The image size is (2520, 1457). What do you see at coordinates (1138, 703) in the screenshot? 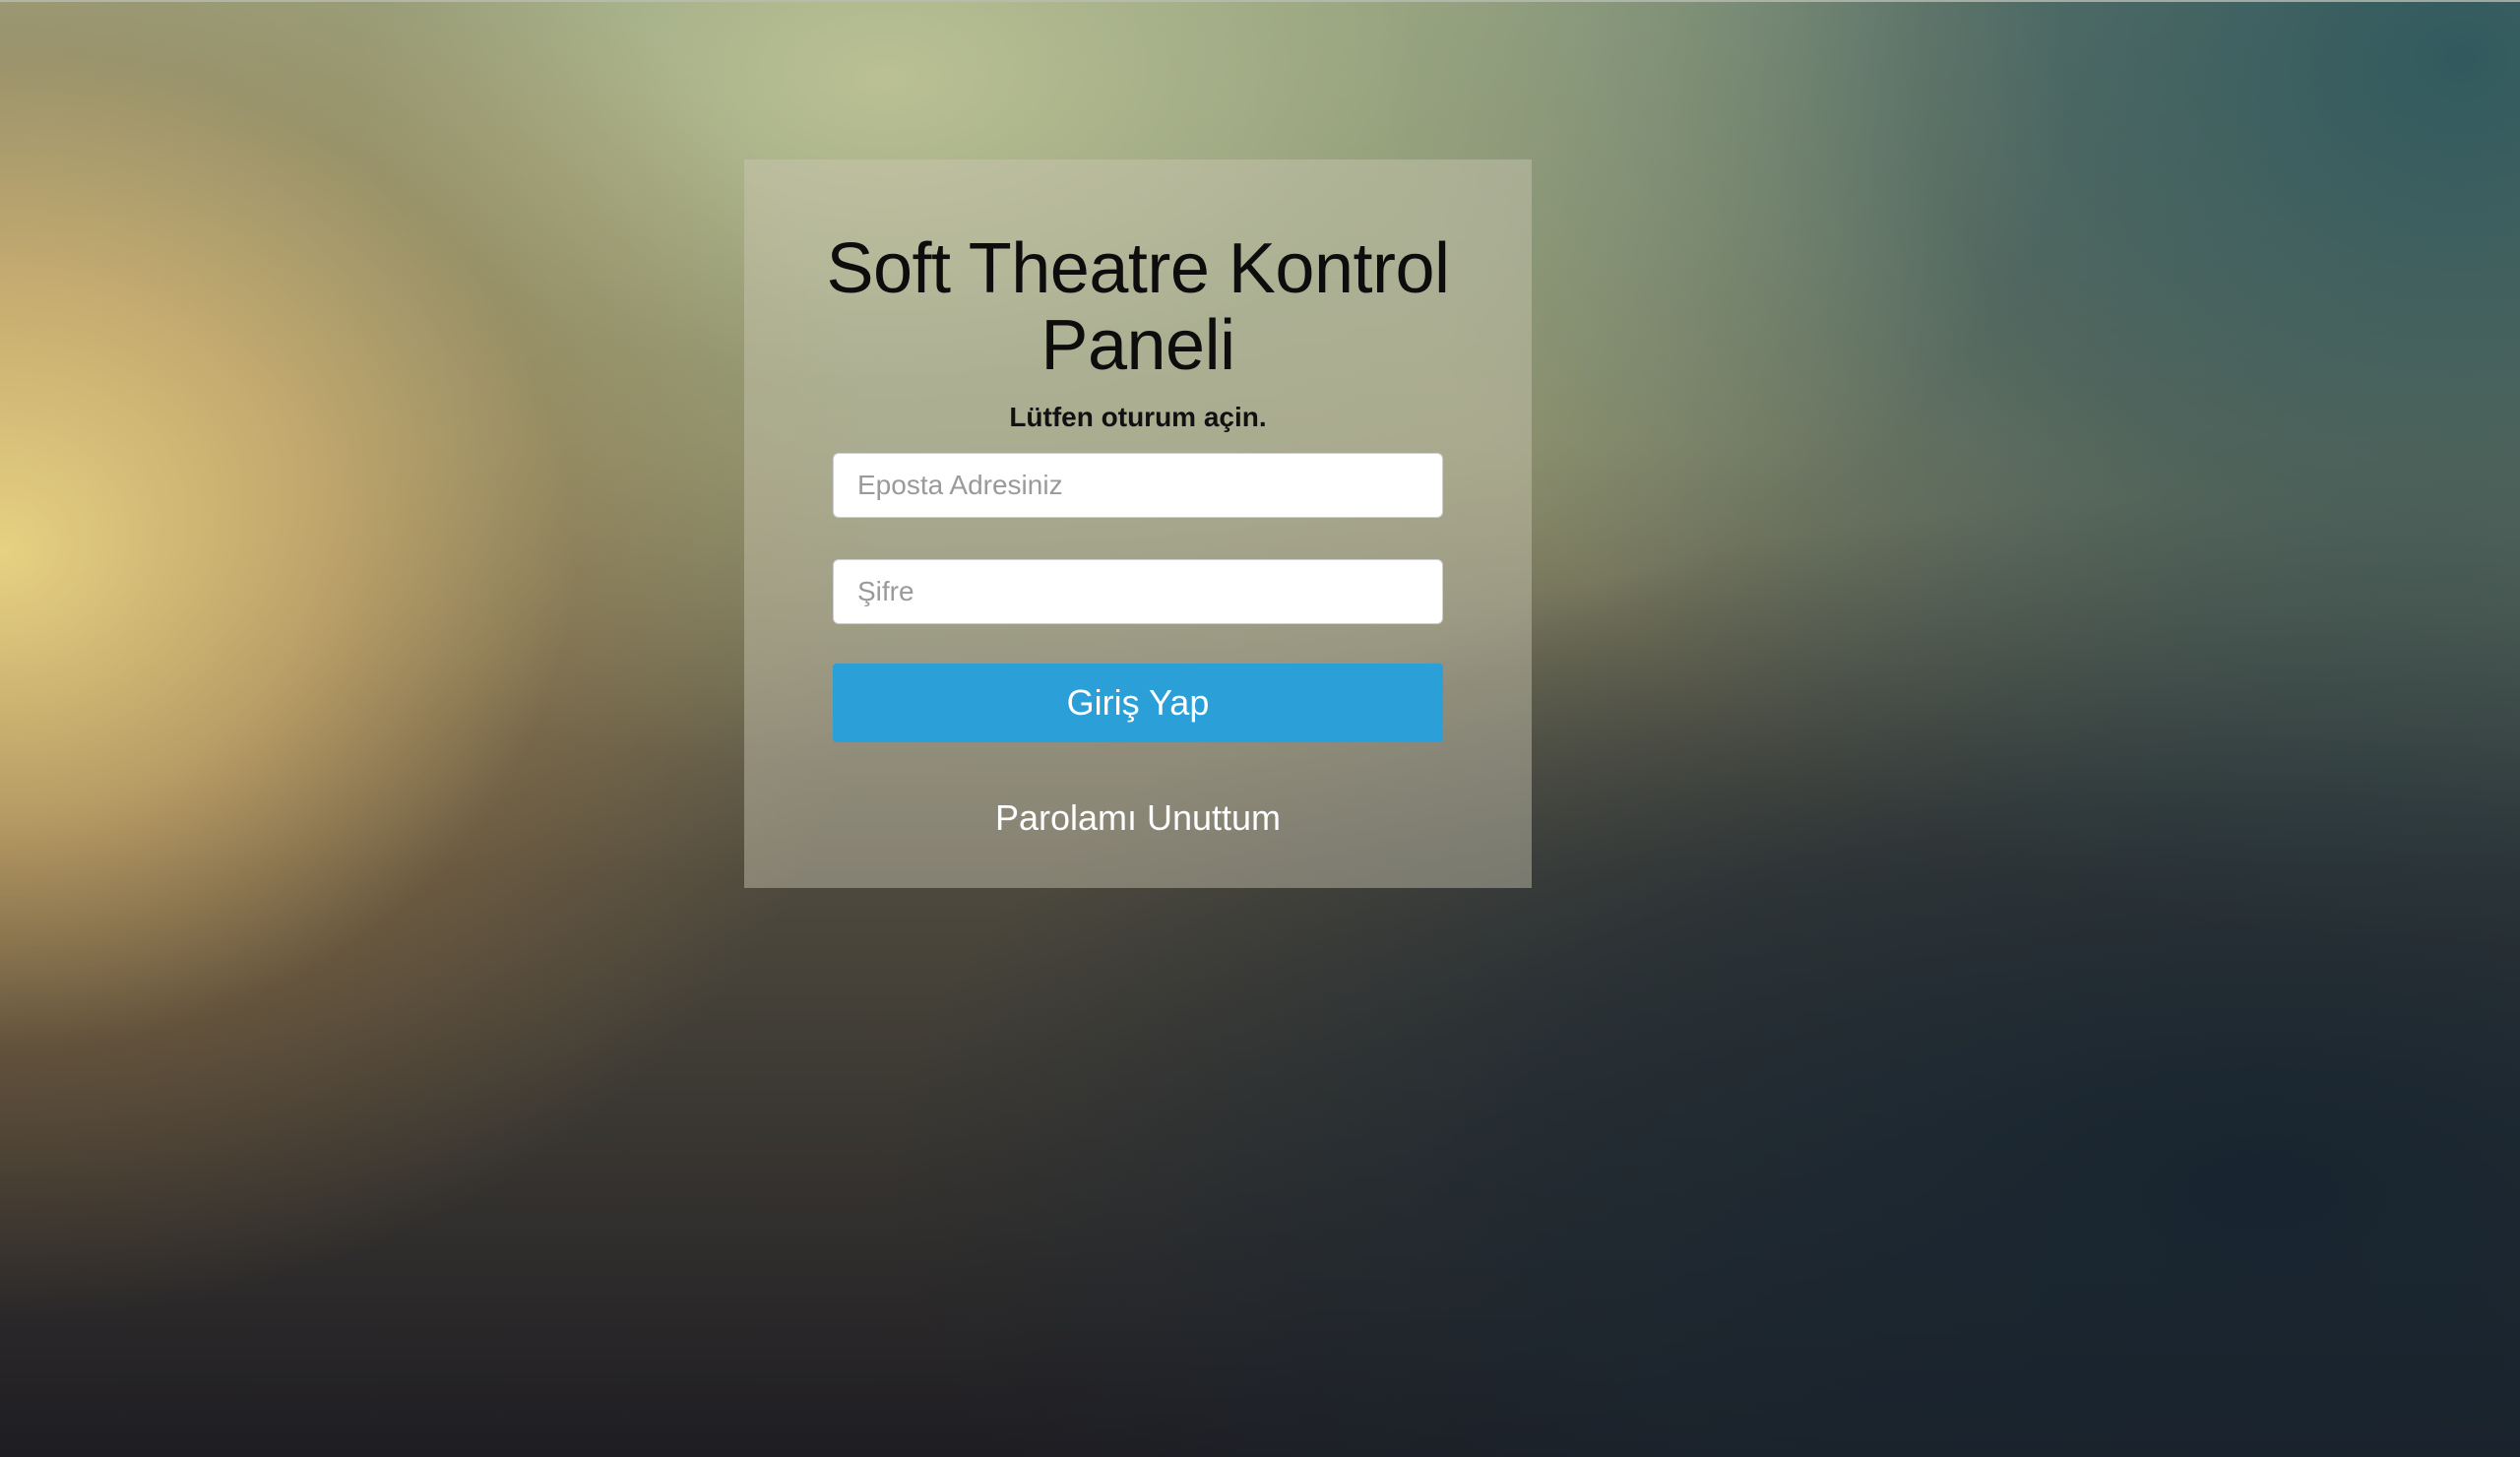
I see `login-button: Giriş Yap` at bounding box center [1138, 703].